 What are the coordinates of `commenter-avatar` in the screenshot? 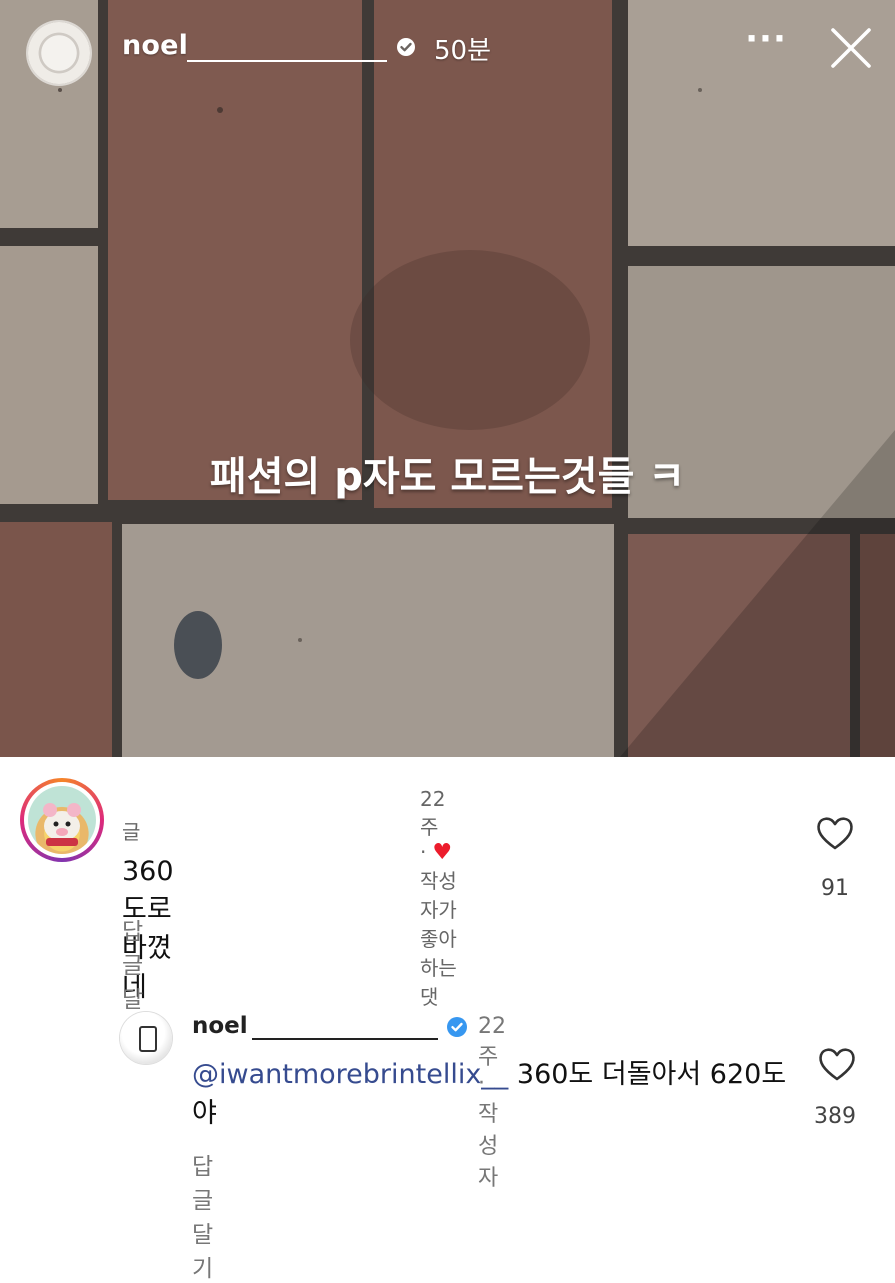 It's located at (62, 820).